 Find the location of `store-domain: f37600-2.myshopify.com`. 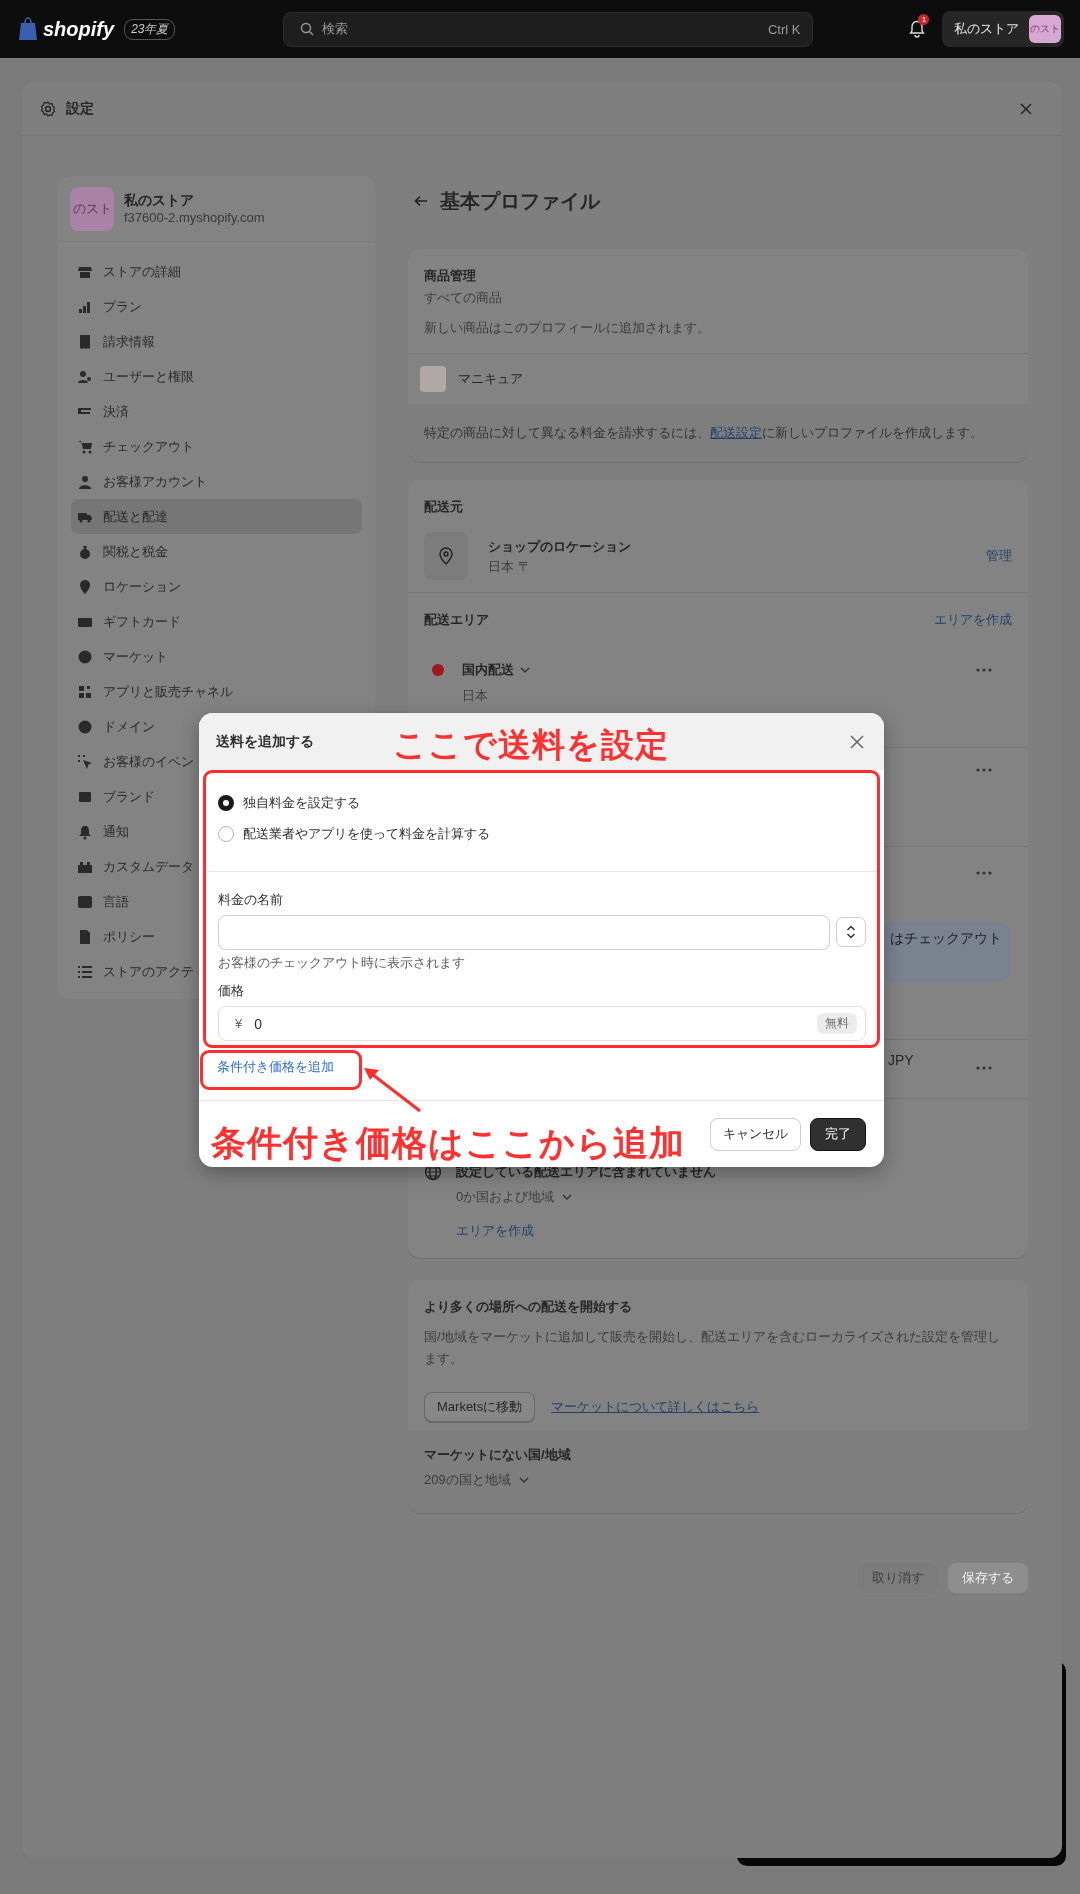

store-domain: f37600-2.myshopify.com is located at coordinates (194, 217).